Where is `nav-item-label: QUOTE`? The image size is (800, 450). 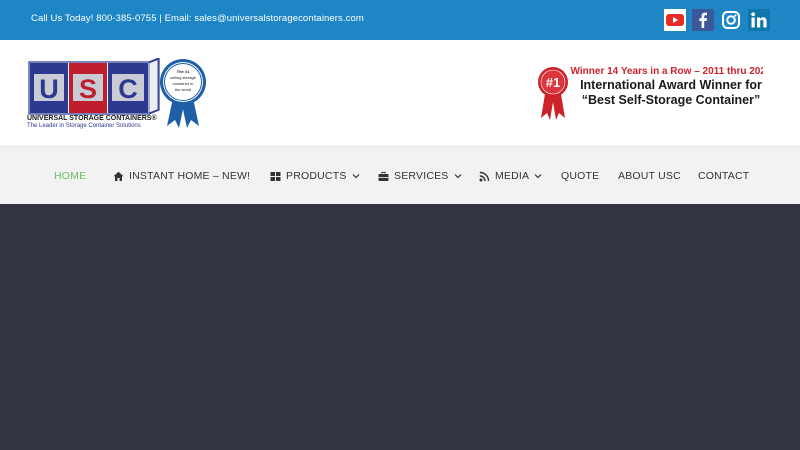 nav-item-label: QUOTE is located at coordinates (580, 176).